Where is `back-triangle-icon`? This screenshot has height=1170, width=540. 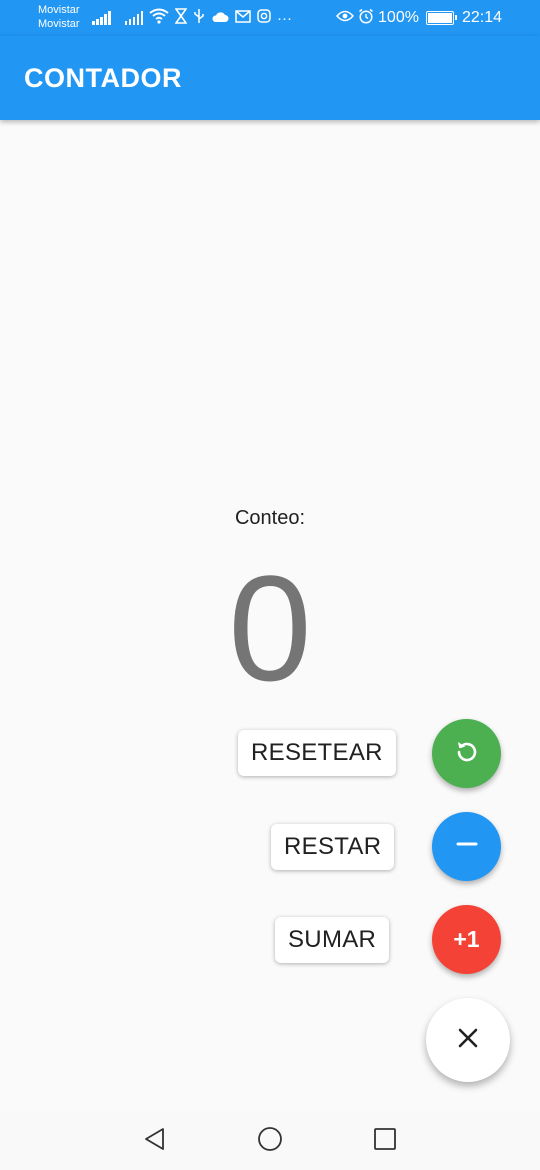 back-triangle-icon is located at coordinates (155, 1141).